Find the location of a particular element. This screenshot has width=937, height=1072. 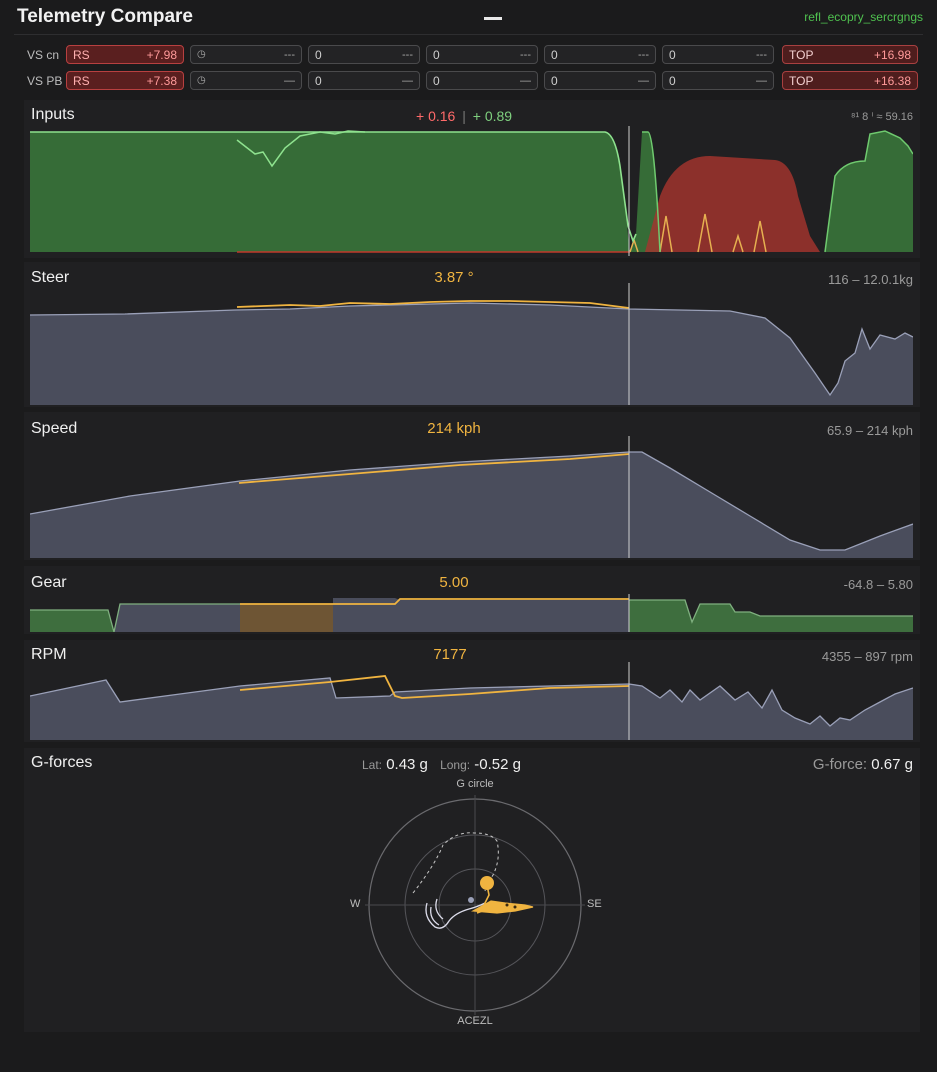

rs-value: +7.98 is located at coordinates (161, 54).